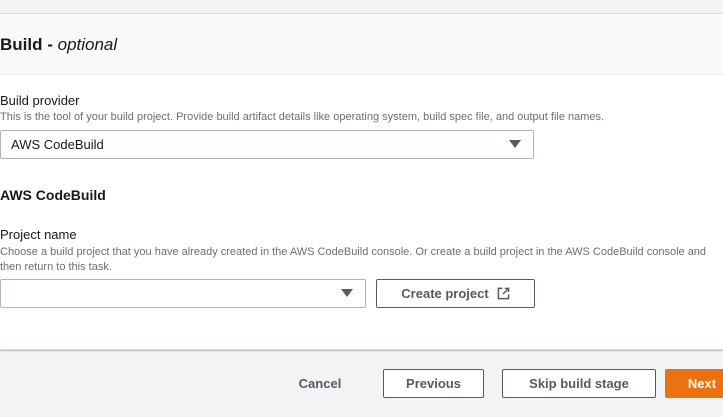  What do you see at coordinates (320, 383) in the screenshot?
I see `cancel-button: Cancel` at bounding box center [320, 383].